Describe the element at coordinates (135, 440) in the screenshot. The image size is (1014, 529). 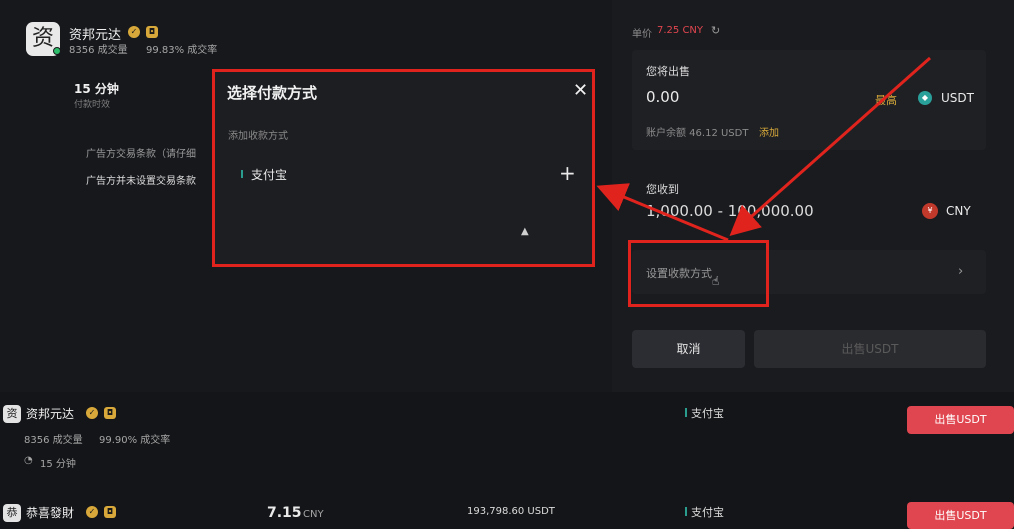
I see `row-completion-rate: 99.90% 成交率` at that location.